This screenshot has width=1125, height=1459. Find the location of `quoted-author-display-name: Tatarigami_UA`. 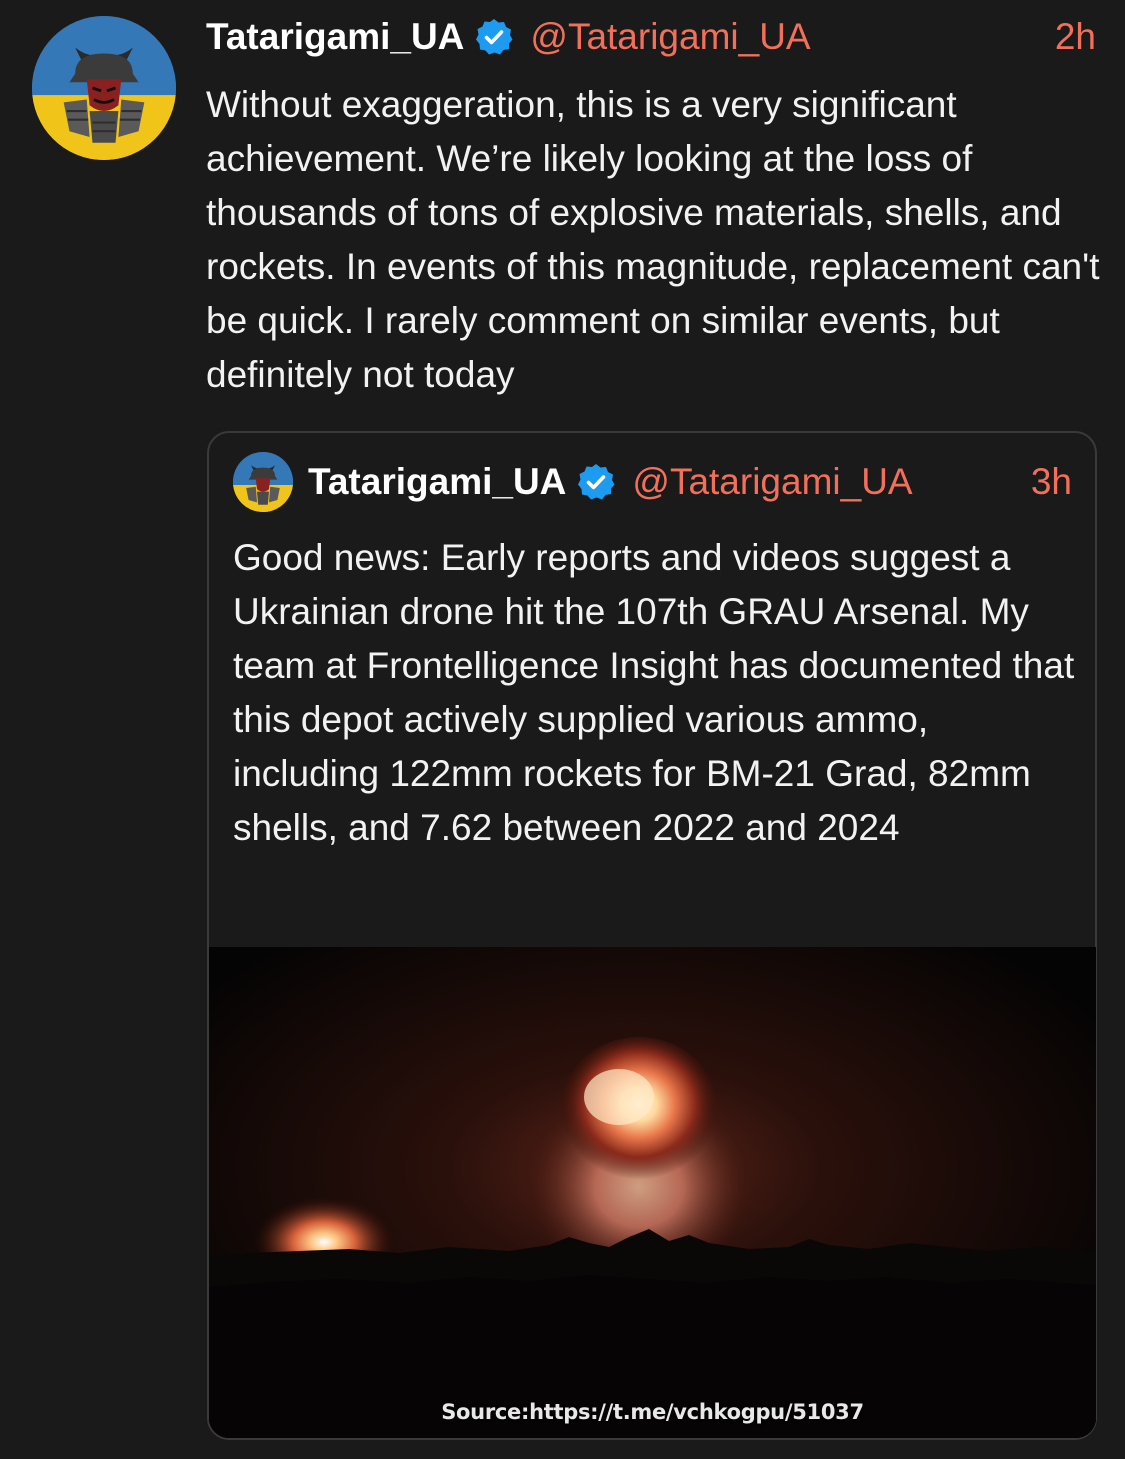

quoted-author-display-name: Tatarigami_UA is located at coordinates (437, 482).